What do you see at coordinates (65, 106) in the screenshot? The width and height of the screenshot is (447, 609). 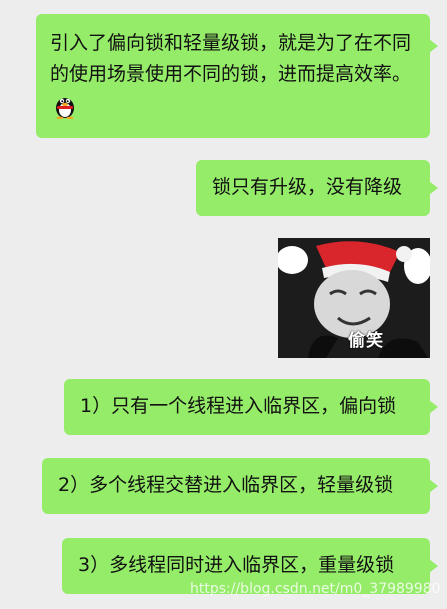 I see `qq-penguin-icon` at bounding box center [65, 106].